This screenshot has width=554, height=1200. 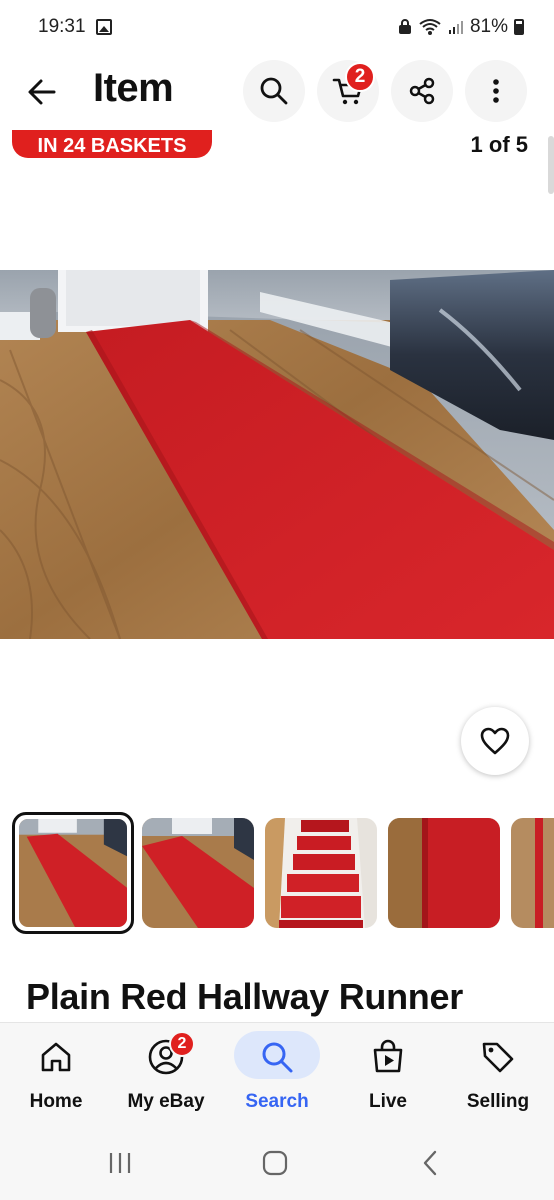 I want to click on app-header: Item 2, so click(x=277, y=92).